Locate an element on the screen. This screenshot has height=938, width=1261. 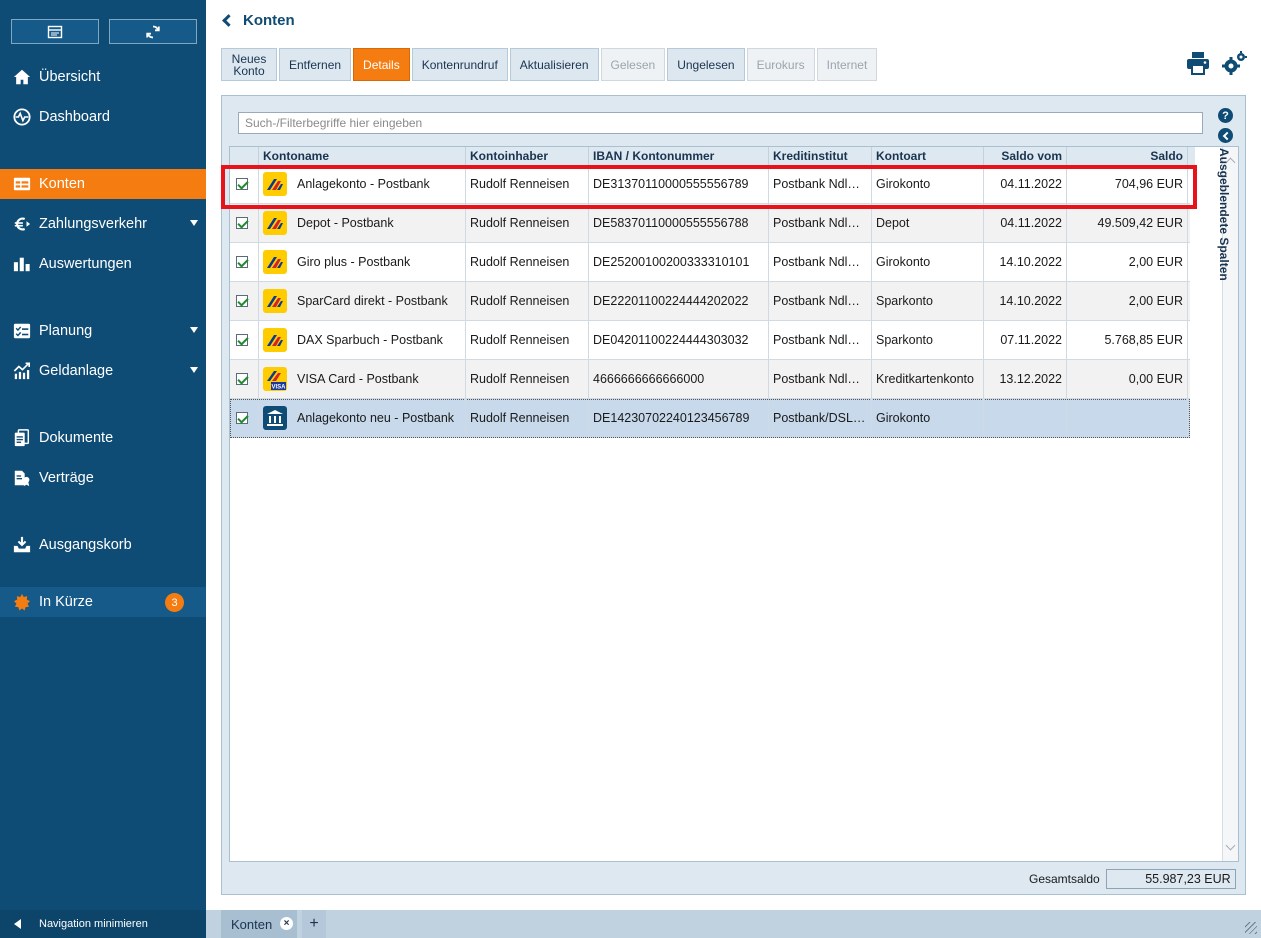
expand-left-icon is located at coordinates (1225, 135).